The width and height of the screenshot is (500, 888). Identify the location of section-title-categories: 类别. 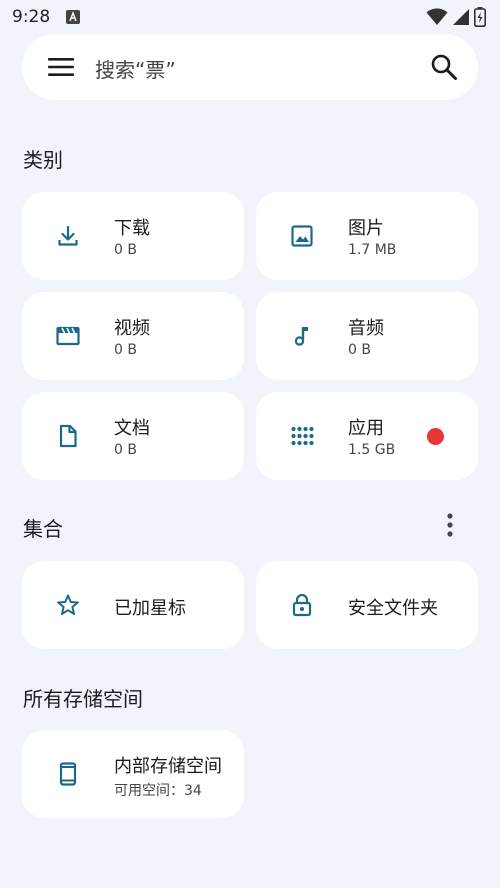
(43, 160).